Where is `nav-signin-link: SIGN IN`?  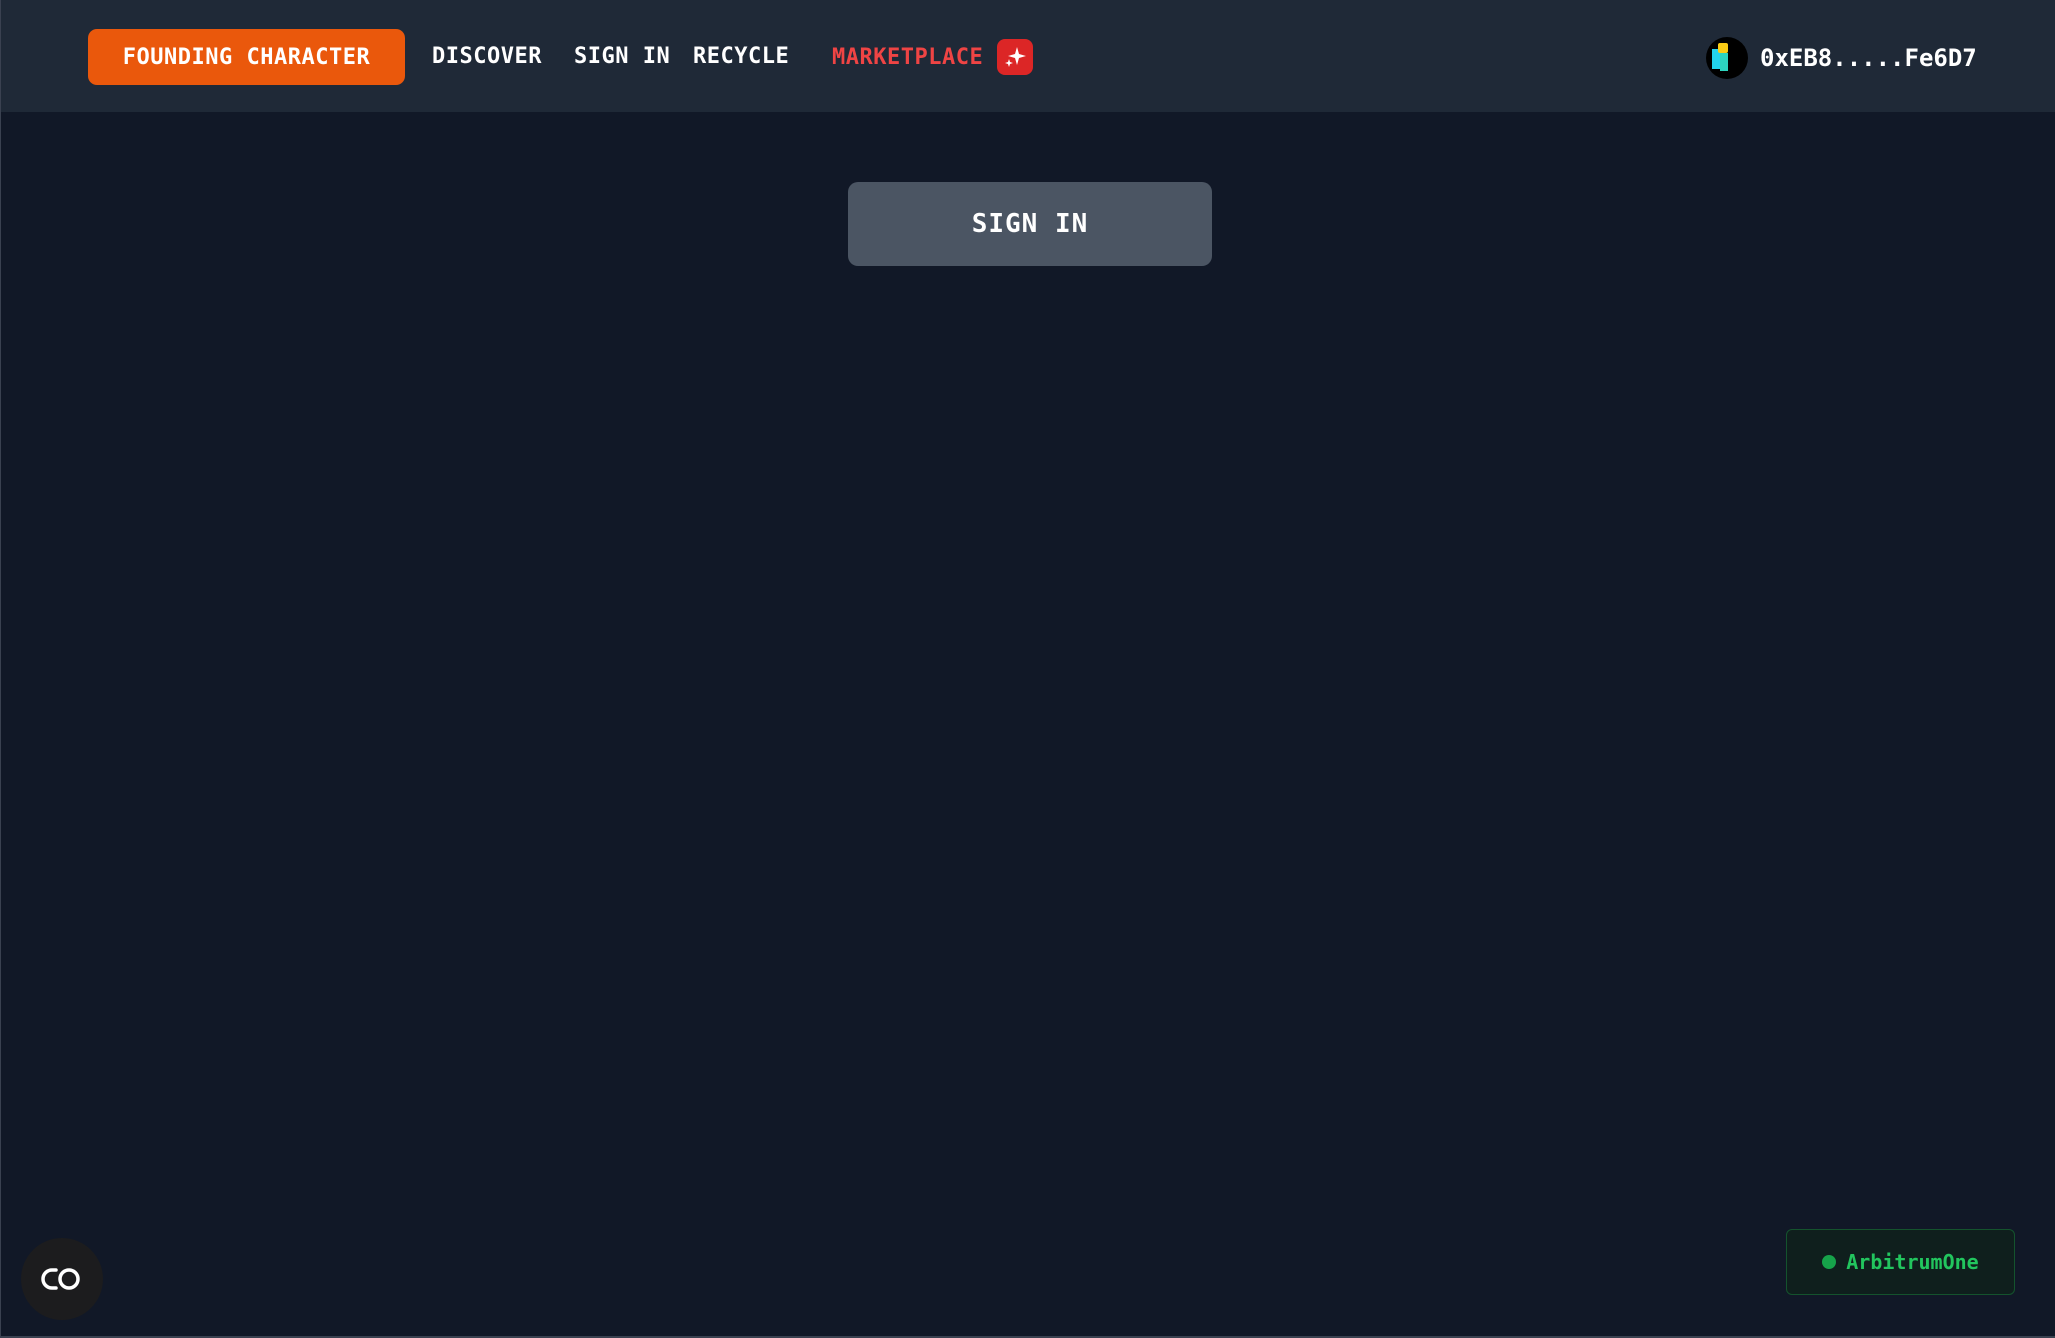
nav-signin-link: SIGN IN is located at coordinates (622, 57).